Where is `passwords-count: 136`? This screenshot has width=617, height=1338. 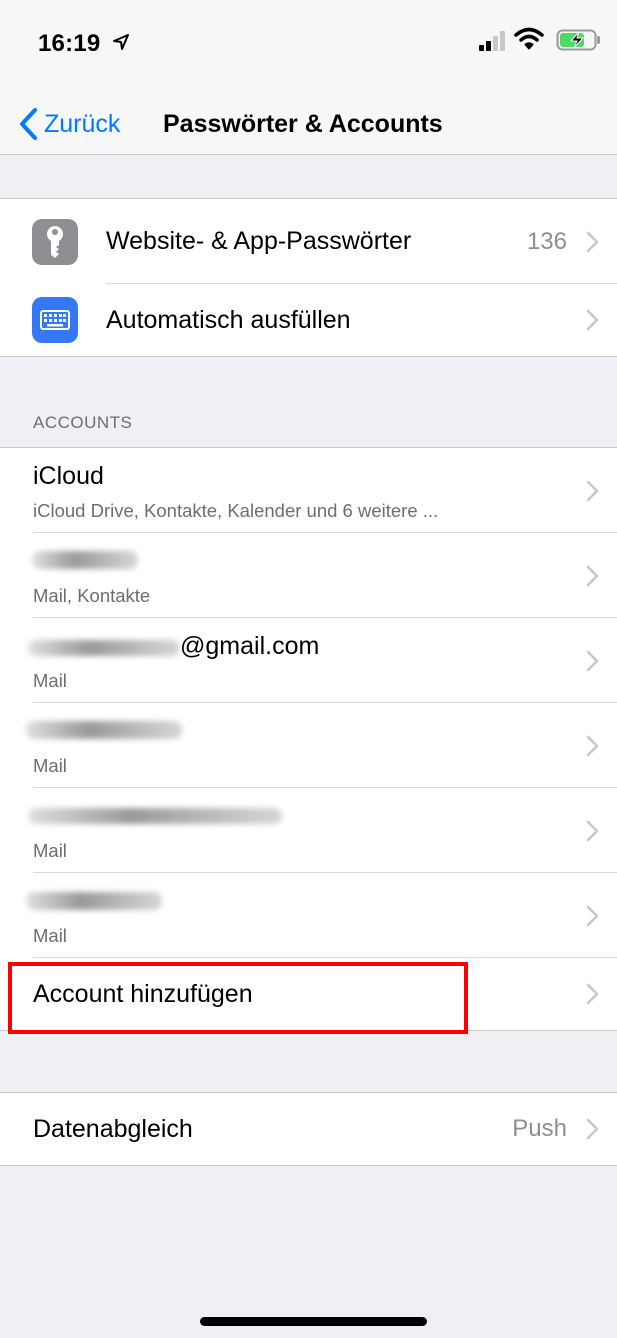
passwords-count: 136 is located at coordinates (546, 241).